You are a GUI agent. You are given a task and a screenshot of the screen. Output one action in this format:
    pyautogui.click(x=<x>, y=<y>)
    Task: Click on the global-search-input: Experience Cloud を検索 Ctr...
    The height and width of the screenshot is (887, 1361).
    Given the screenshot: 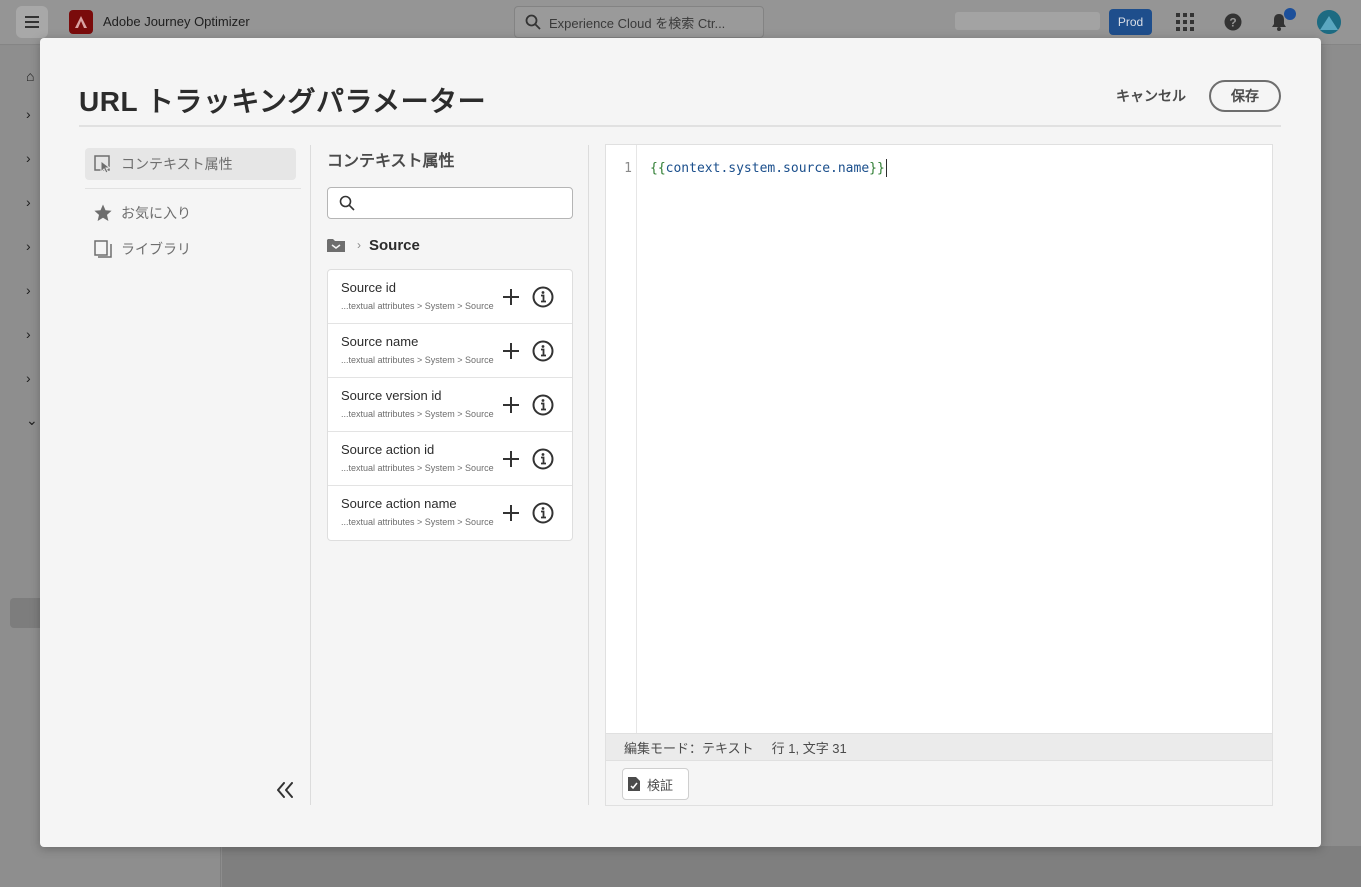 What is the action you would take?
    pyautogui.click(x=639, y=22)
    